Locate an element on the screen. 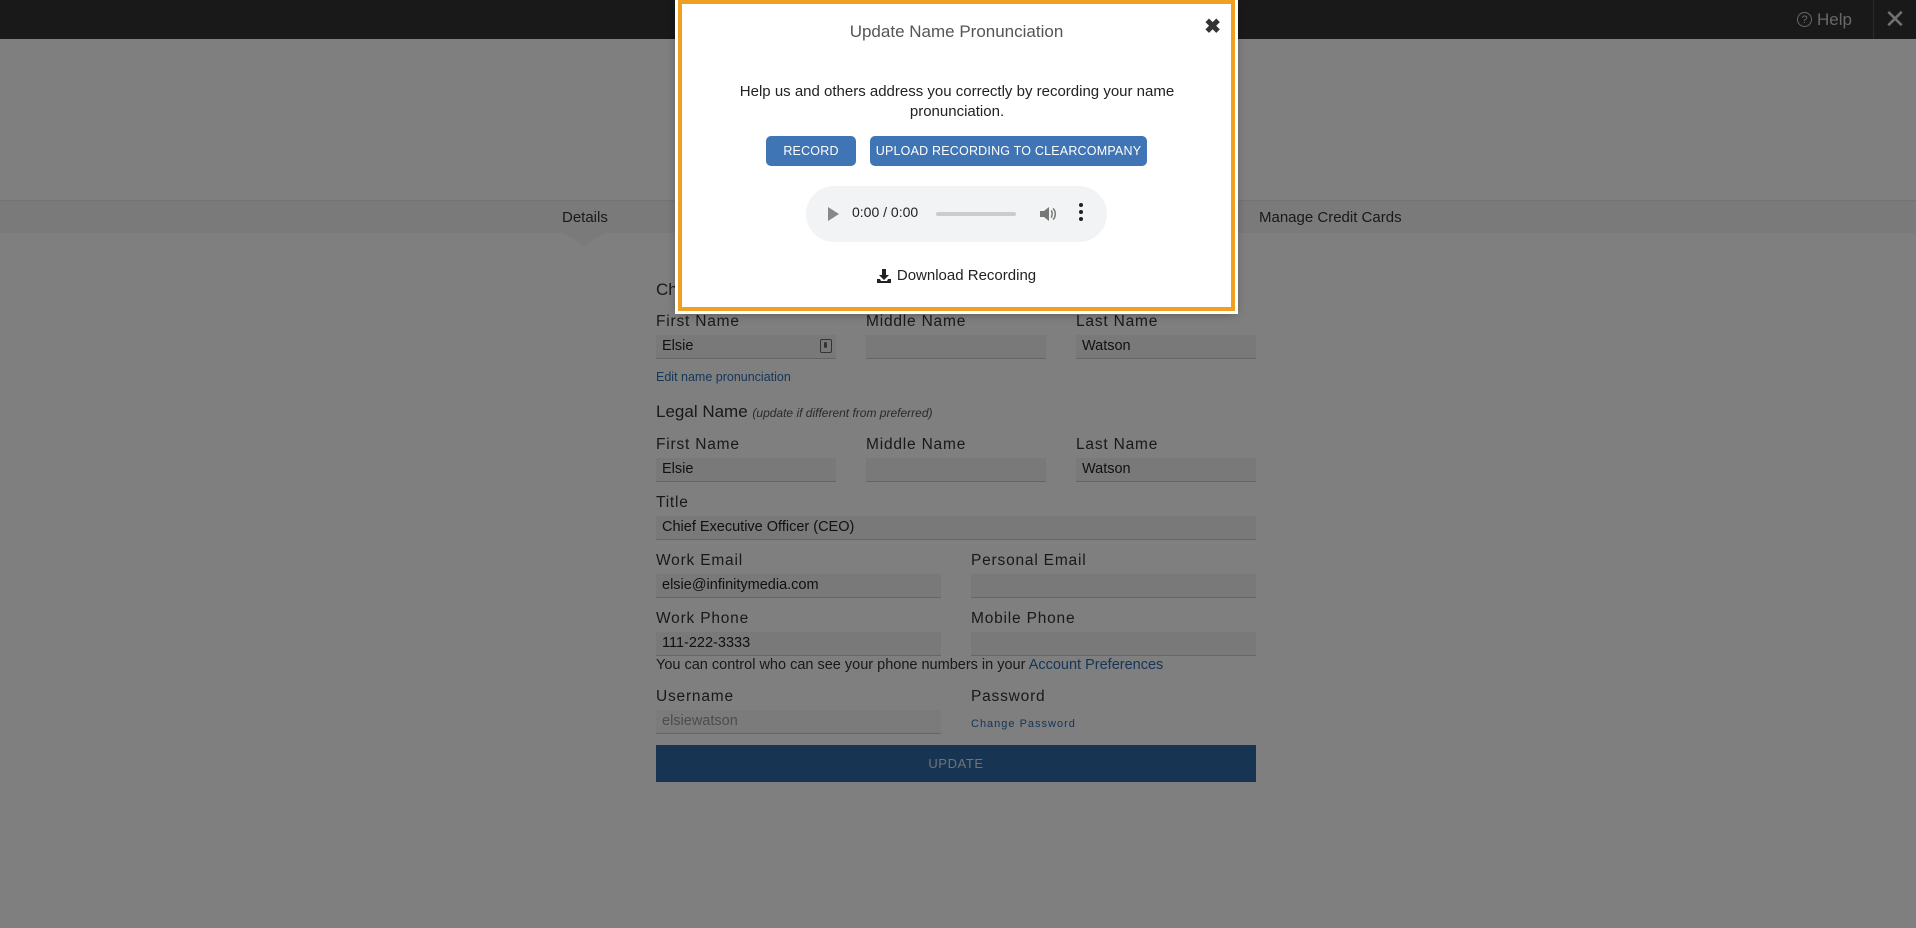 This screenshot has height=928, width=1916. play-icon is located at coordinates (833, 214).